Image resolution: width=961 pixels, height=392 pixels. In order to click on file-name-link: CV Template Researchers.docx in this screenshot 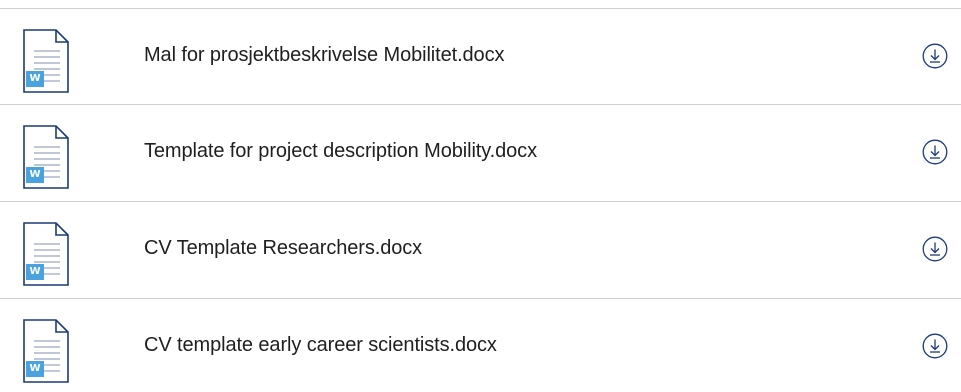, I will do `click(283, 248)`.